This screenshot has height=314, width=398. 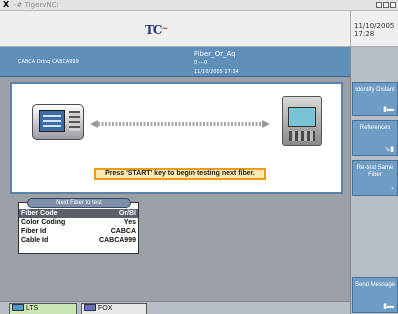 What do you see at coordinates (216, 72) in the screenshot?
I see `test-timestamp: 11/10/2005 17:34` at bounding box center [216, 72].